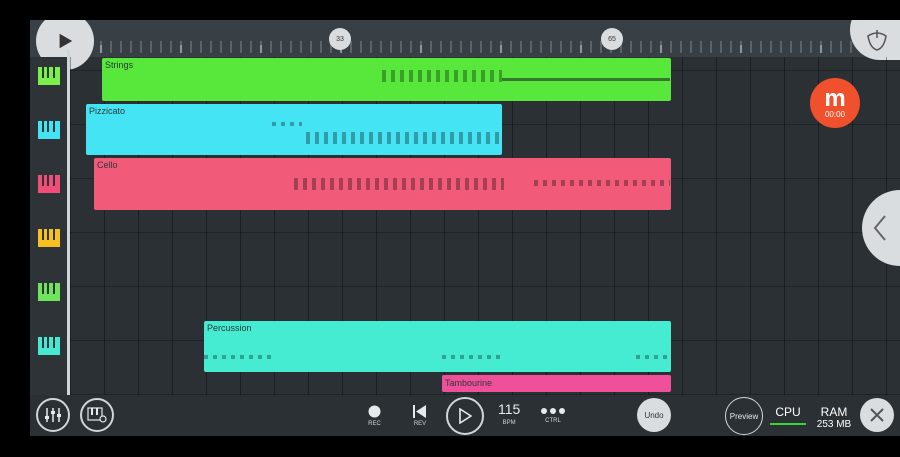  I want to click on bpm-value: 115, so click(509, 409).